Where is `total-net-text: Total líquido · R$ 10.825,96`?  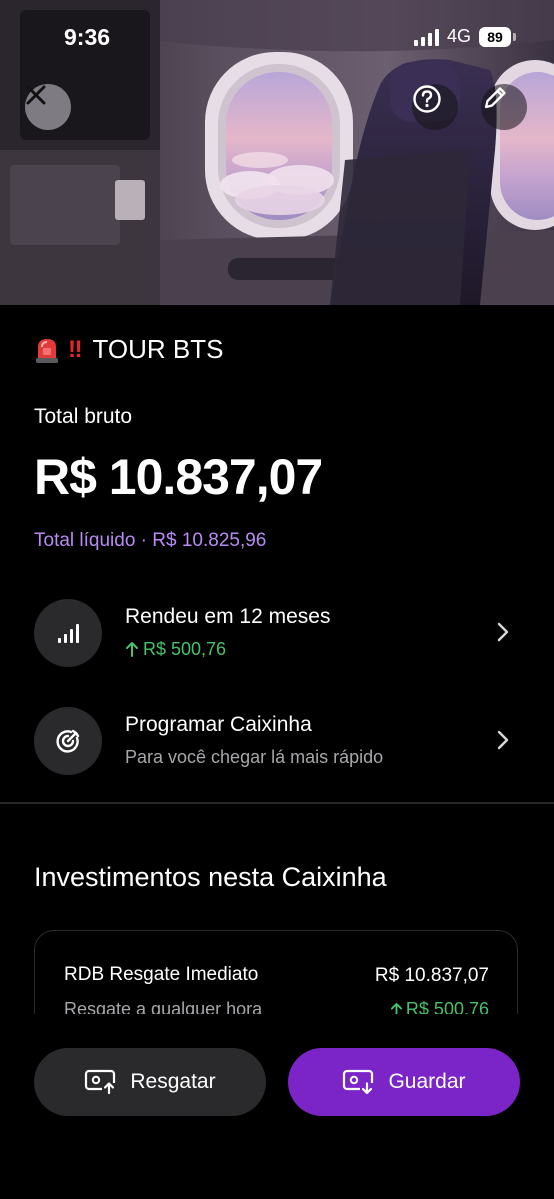 total-net-text: Total líquido · R$ 10.825,96 is located at coordinates (150, 541).